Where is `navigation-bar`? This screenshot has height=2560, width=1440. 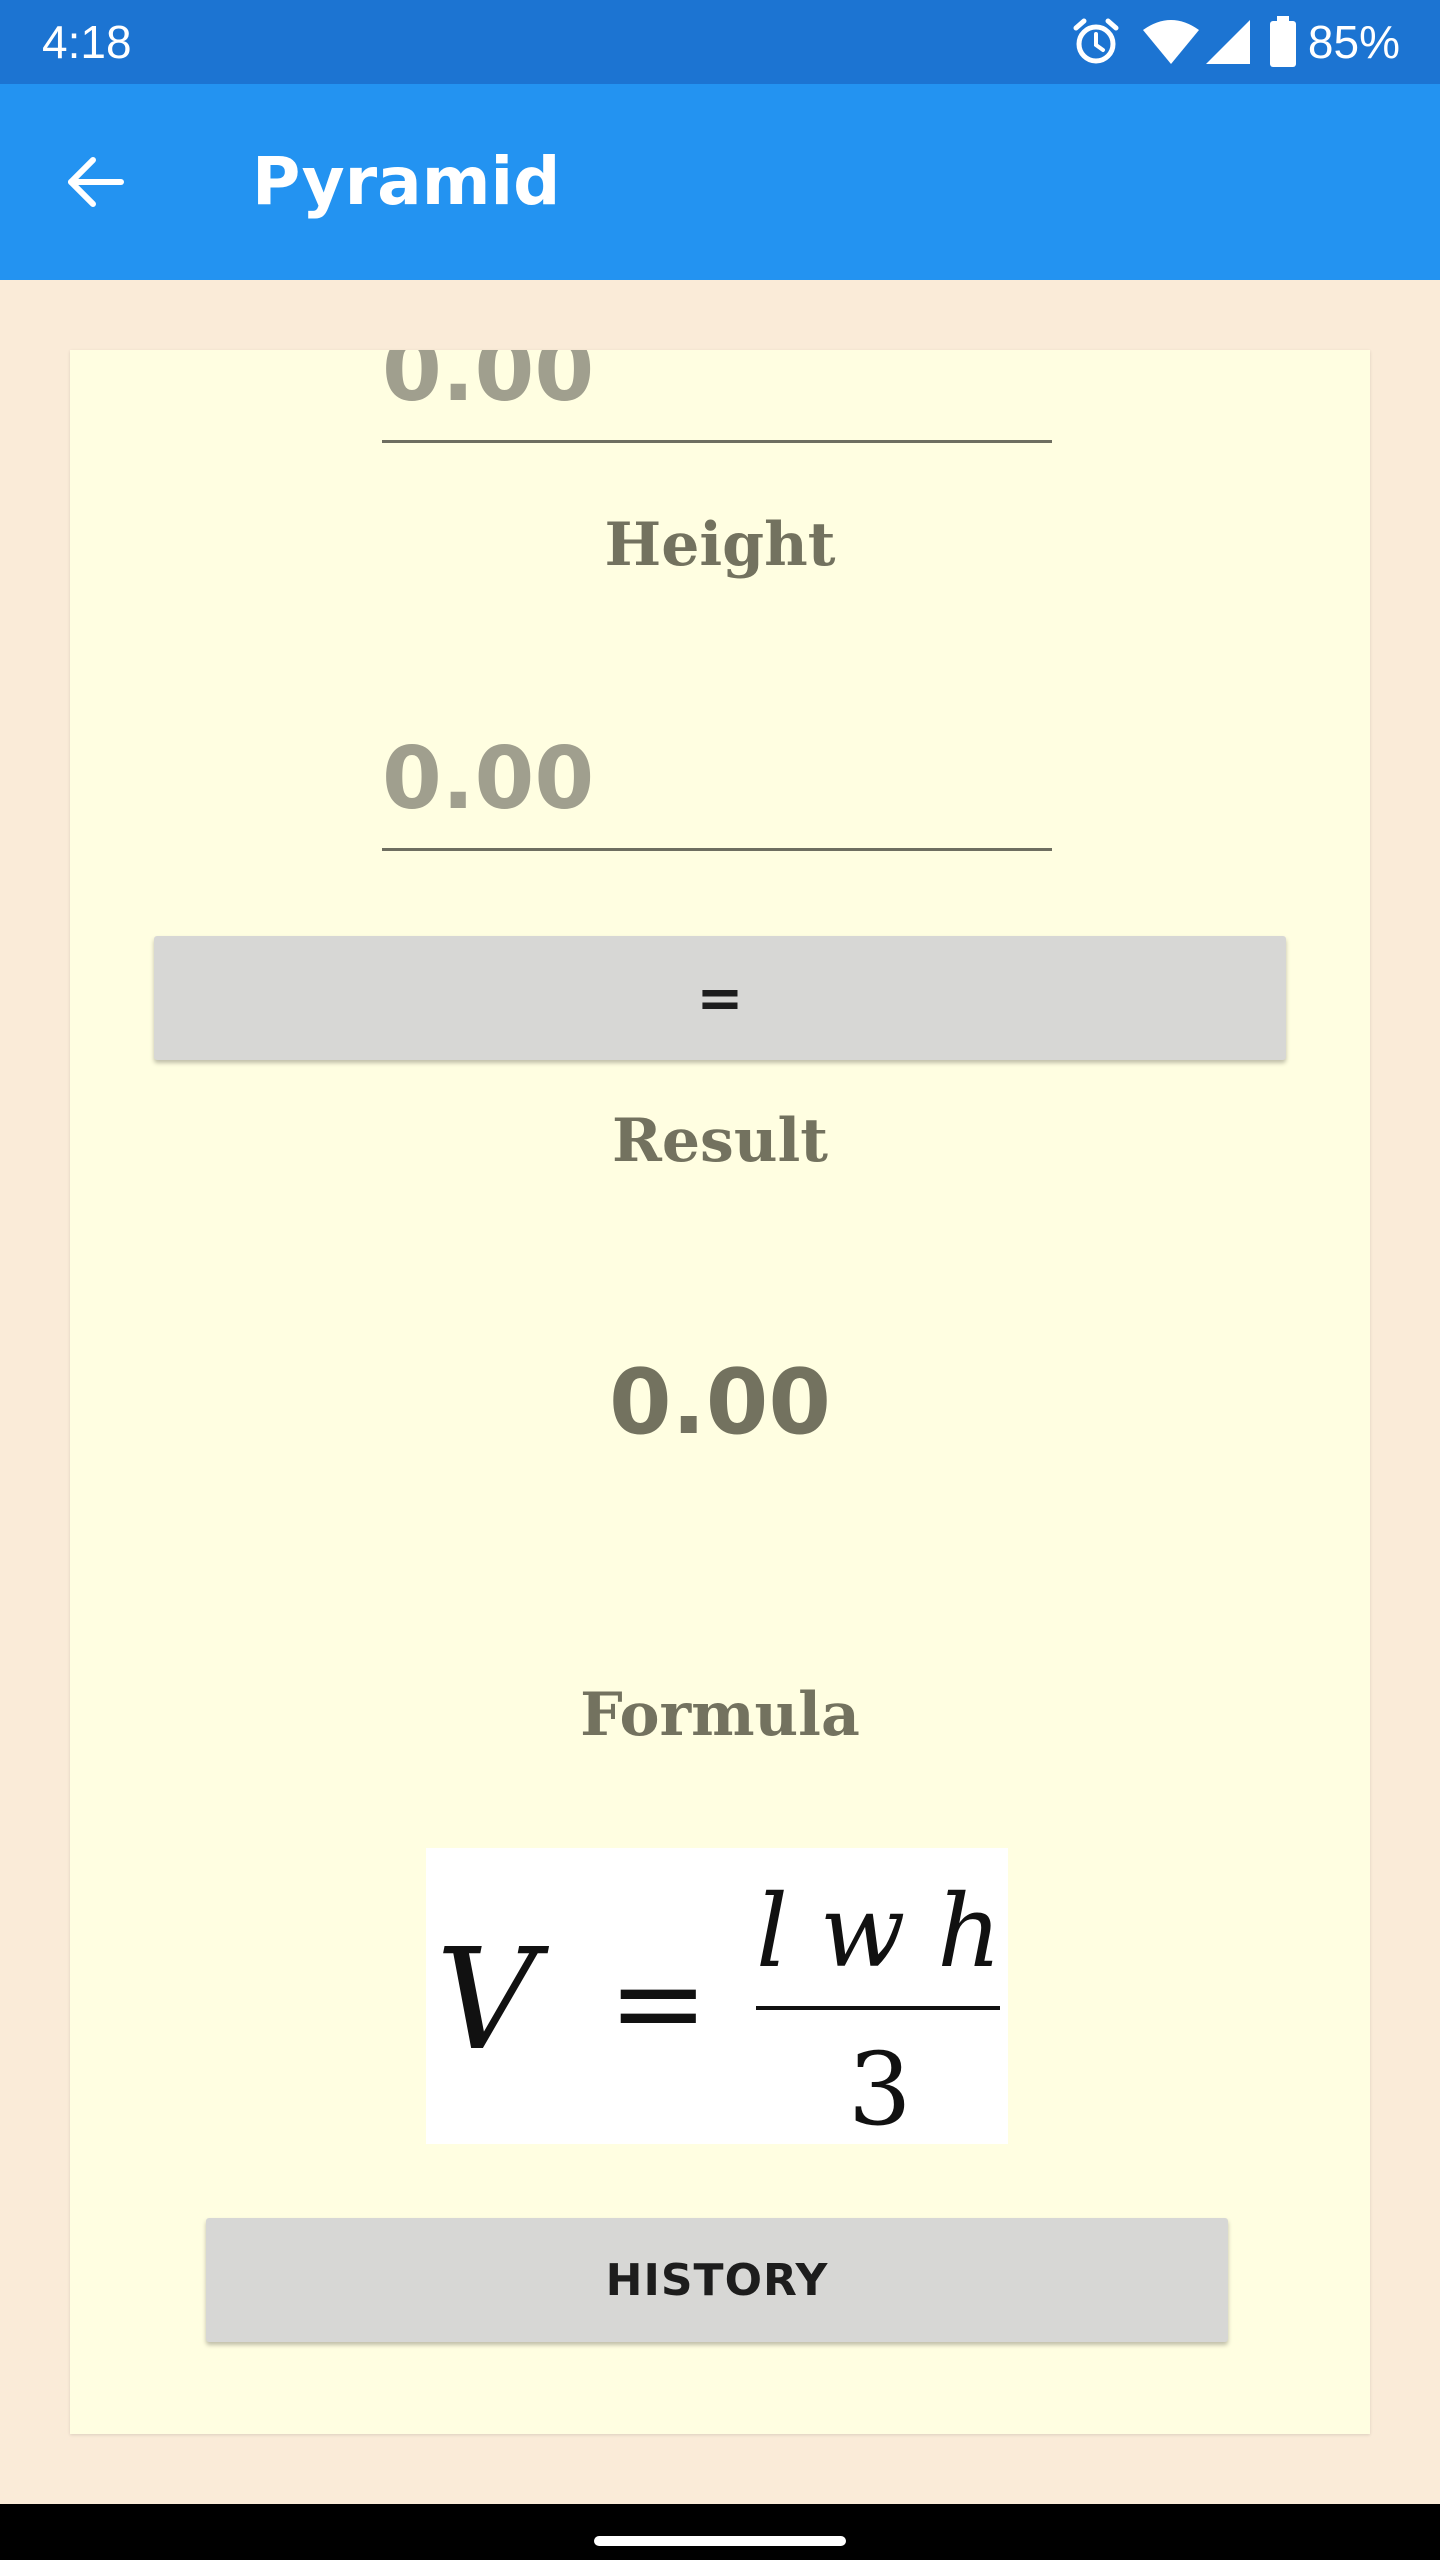
navigation-bar is located at coordinates (720, 2532).